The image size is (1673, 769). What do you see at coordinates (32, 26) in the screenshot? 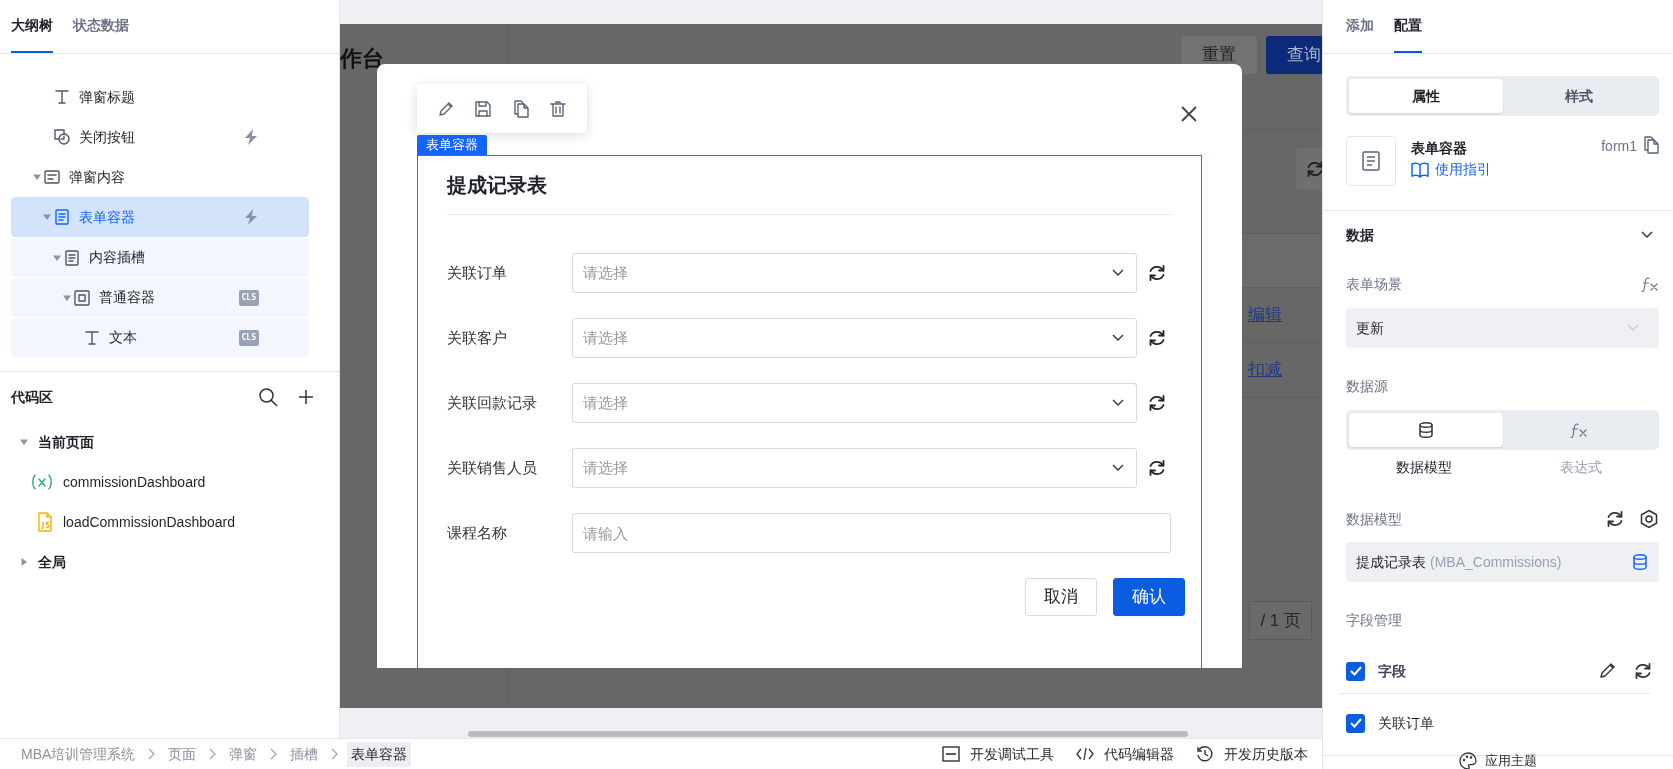
I see `panel-tab: 大纲树` at bounding box center [32, 26].